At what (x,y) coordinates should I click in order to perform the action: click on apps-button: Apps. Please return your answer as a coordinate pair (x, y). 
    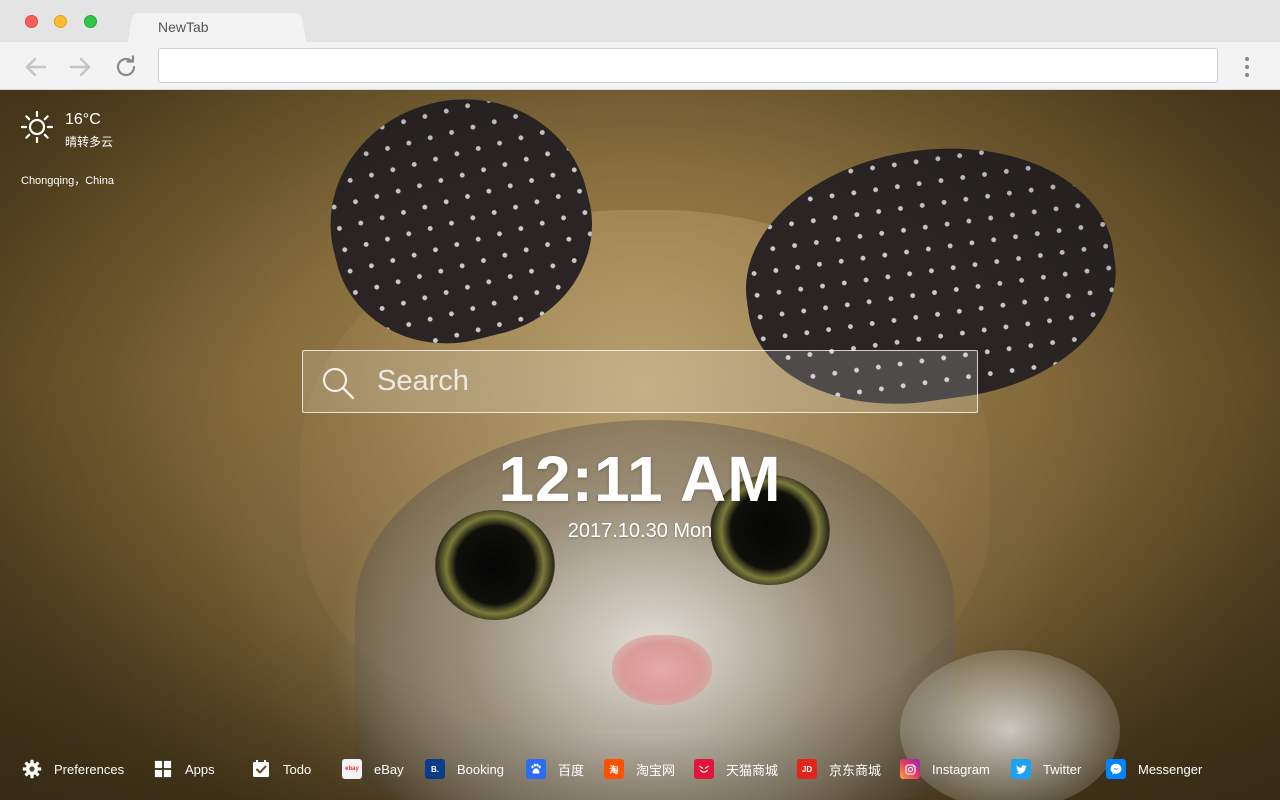
    Looking at the image, I should click on (184, 769).